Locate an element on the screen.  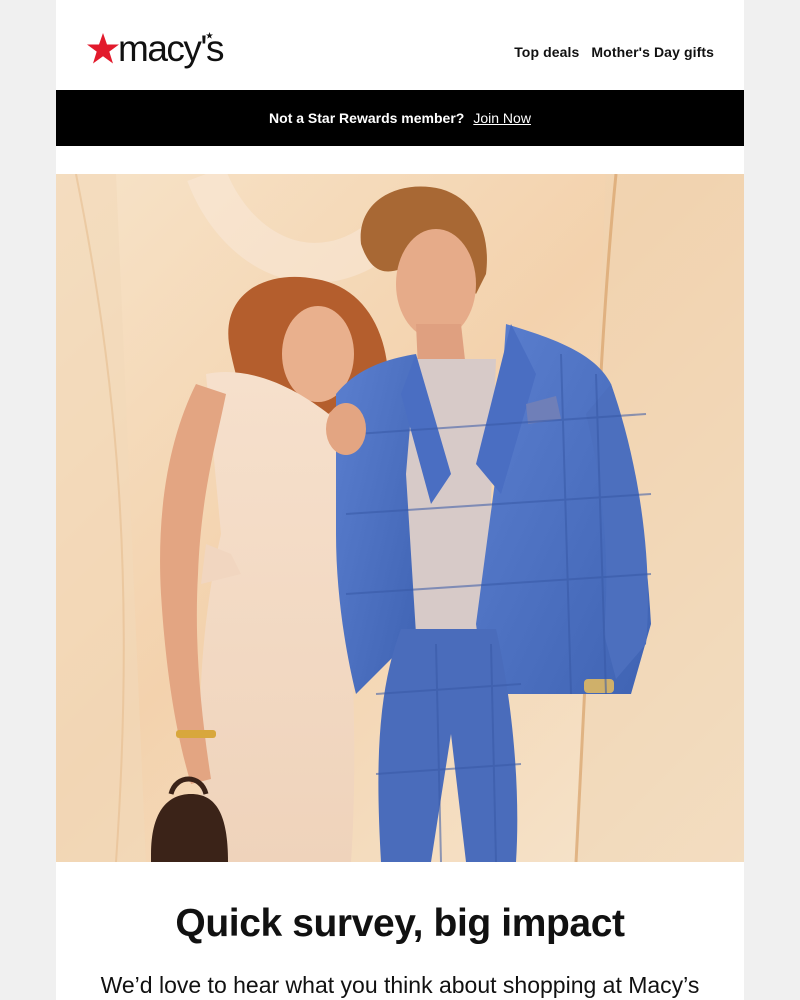
star-rewards-banner: Not a Star Rewards member? Join Now is located at coordinates (400, 118).